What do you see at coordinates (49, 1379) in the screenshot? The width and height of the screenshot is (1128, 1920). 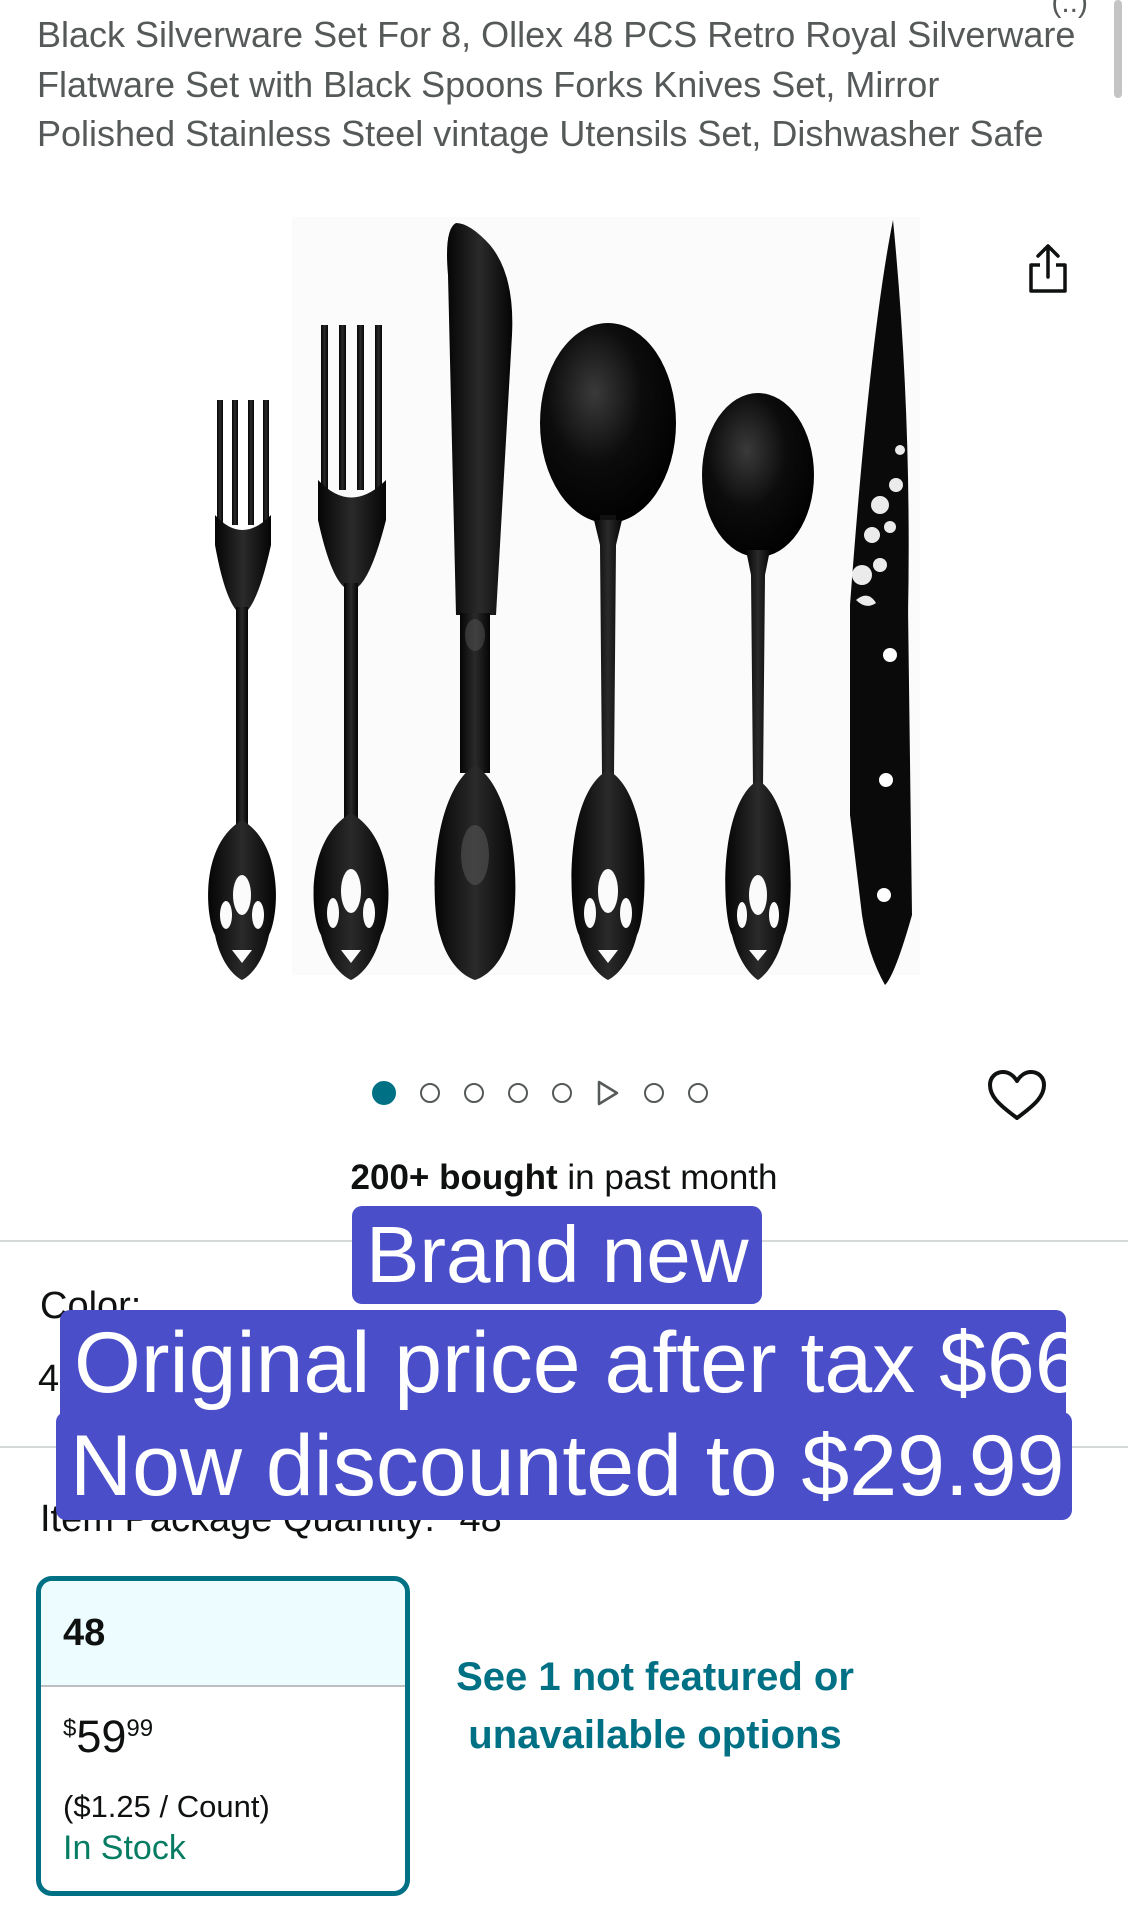 I see `color-value: 4` at bounding box center [49, 1379].